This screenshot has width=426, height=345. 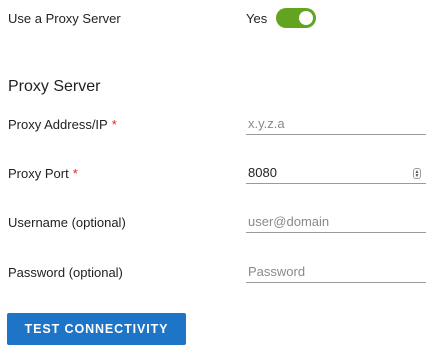 What do you see at coordinates (65, 272) in the screenshot?
I see `password-label: Password (optional)` at bounding box center [65, 272].